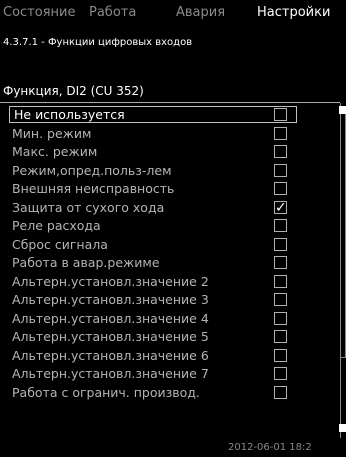 The image size is (346, 457). Describe the element at coordinates (343, 233) in the screenshot. I see `scrollbar-thumb` at that location.